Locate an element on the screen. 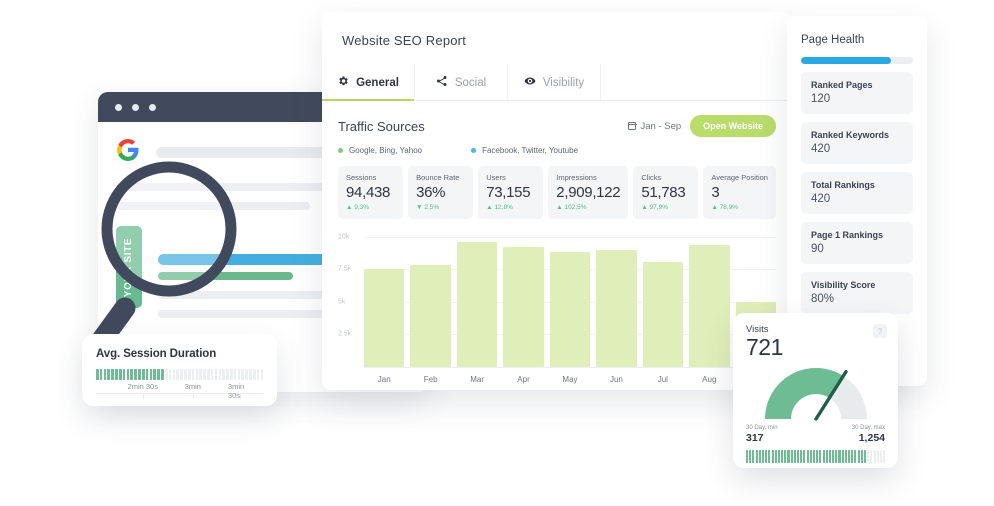 This screenshot has width=994, height=506. stat-value: 2,909,122 is located at coordinates (588, 192).